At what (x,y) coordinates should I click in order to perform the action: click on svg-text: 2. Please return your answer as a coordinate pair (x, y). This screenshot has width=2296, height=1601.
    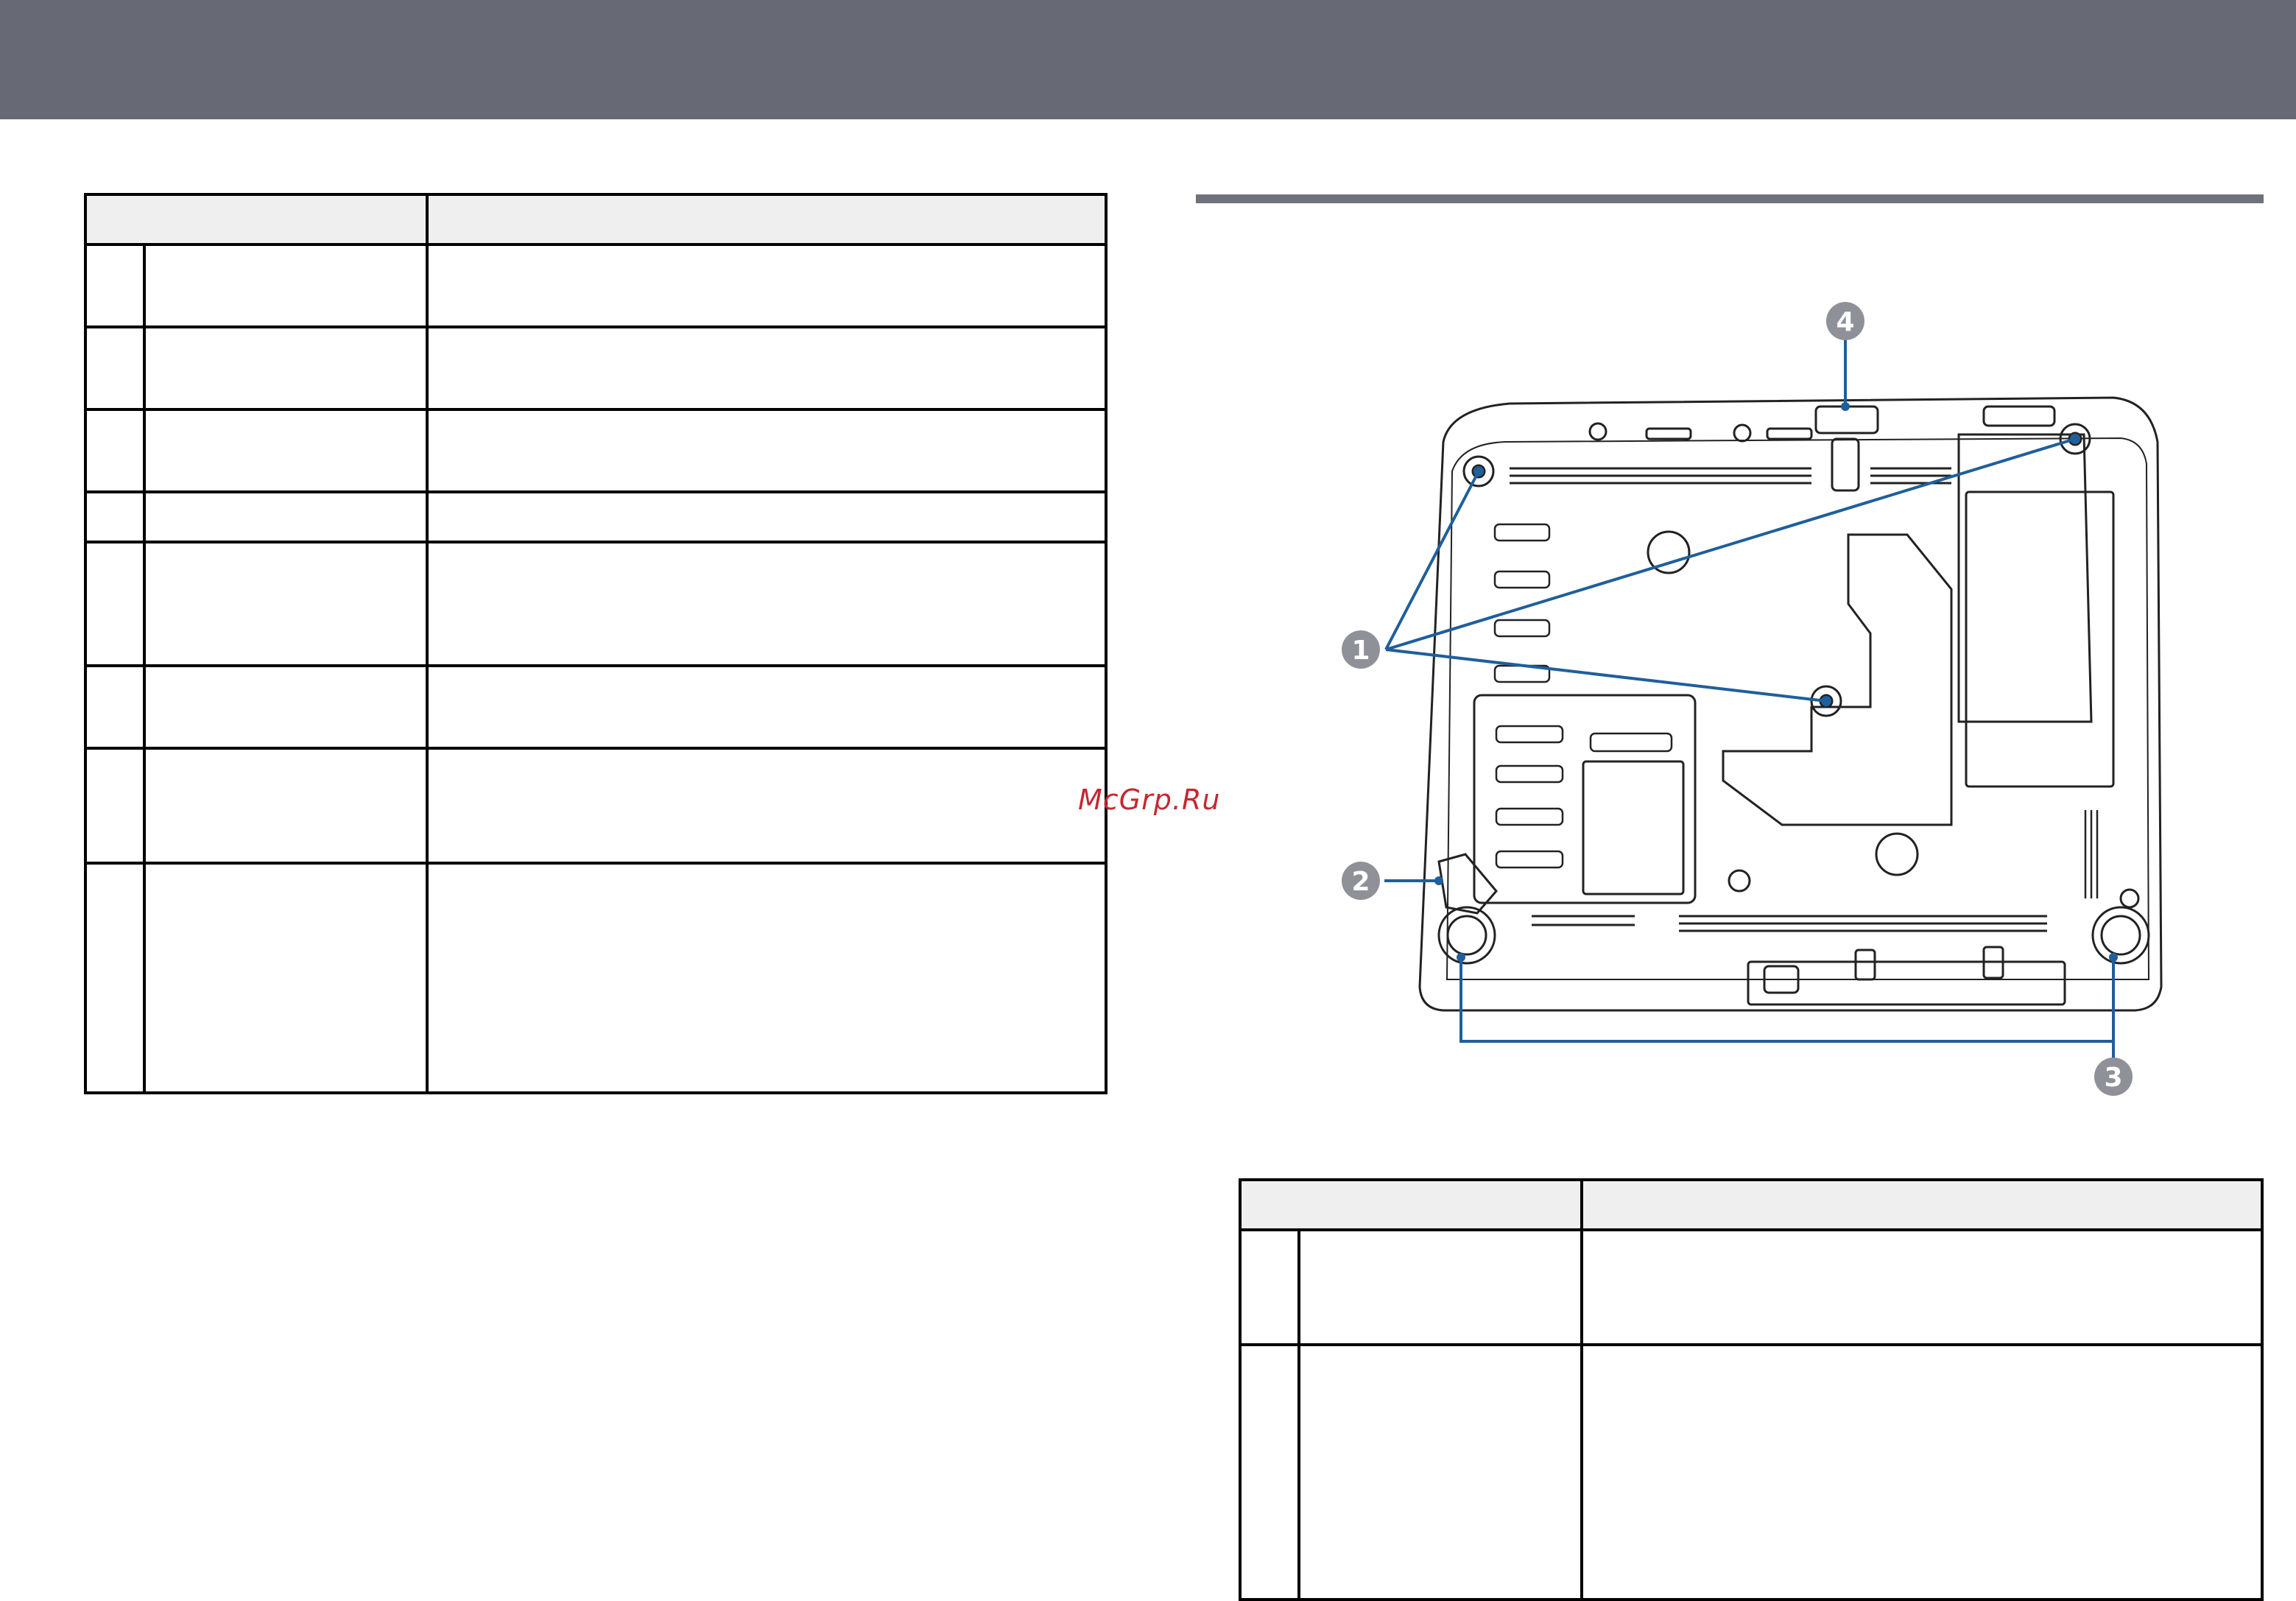
    Looking at the image, I should click on (1361, 882).